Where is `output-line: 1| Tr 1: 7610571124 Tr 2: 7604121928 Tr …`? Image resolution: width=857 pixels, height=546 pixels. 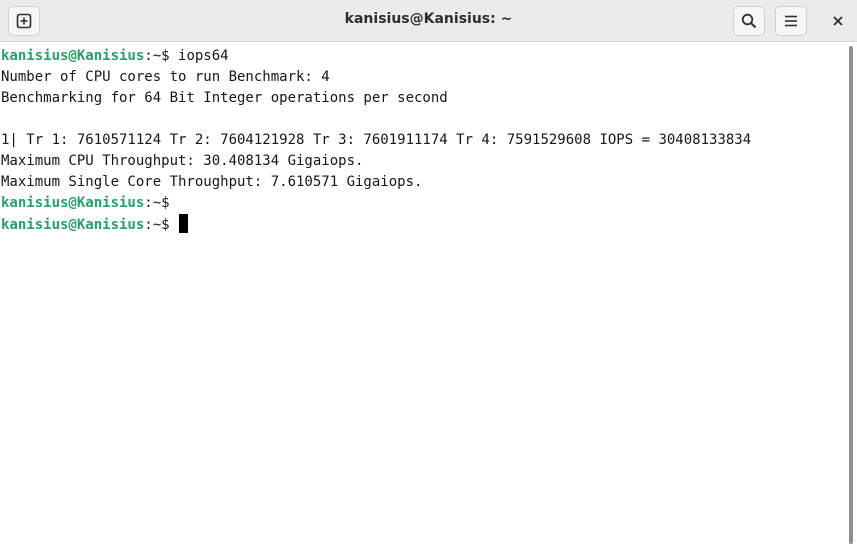
output-line: 1| Tr 1: 7610571124 Tr 2: 7604121928 Tr … is located at coordinates (376, 140).